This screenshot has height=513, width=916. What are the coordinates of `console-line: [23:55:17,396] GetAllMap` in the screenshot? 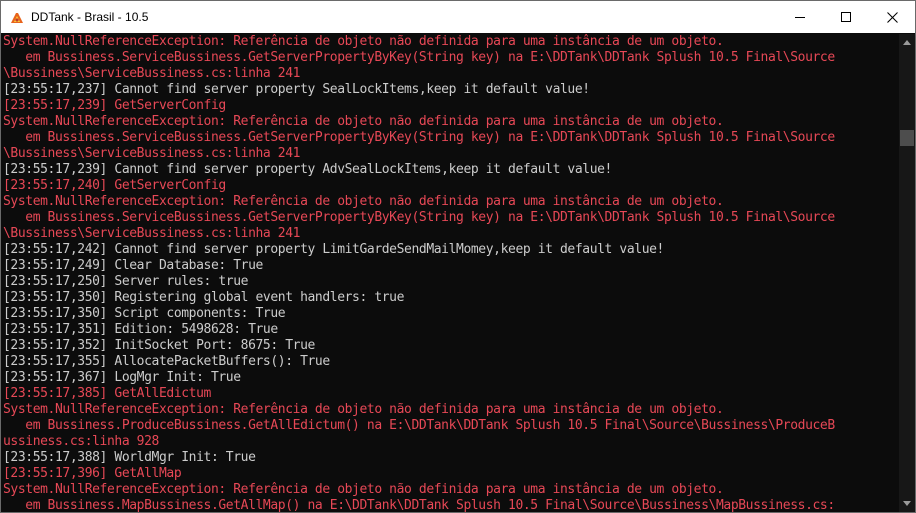 It's located at (92, 473).